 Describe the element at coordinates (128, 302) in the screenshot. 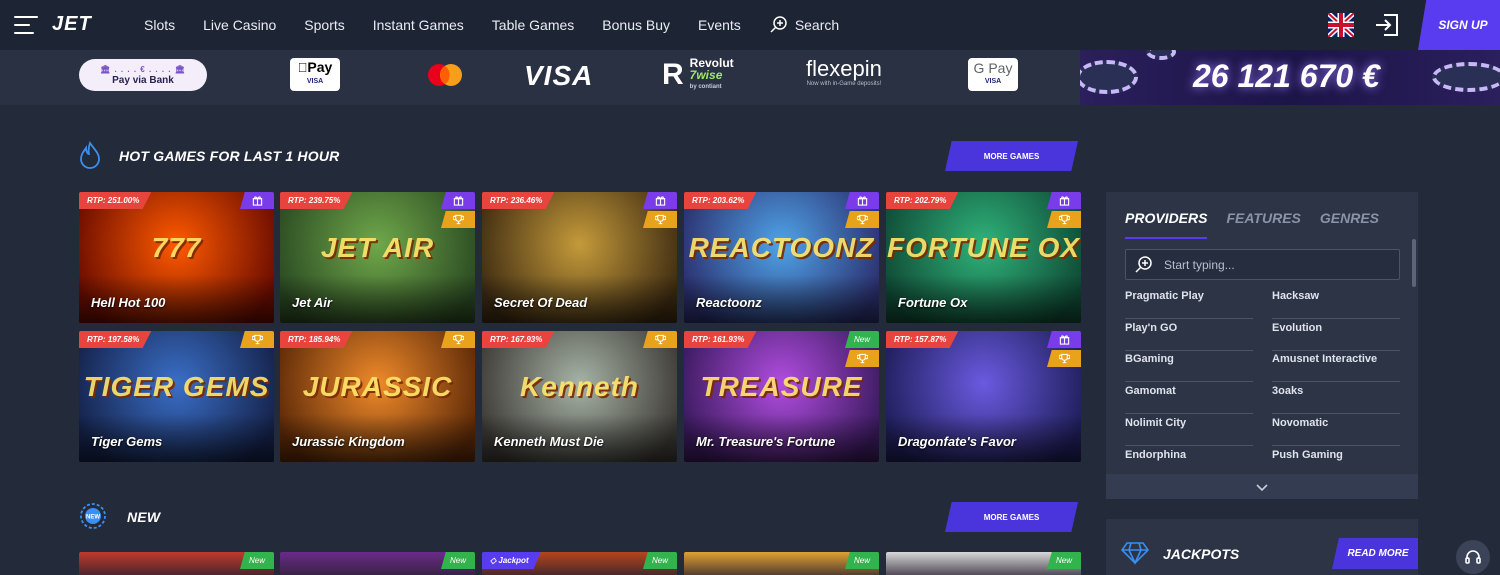

I see `game-title: Hell Hot 100` at that location.